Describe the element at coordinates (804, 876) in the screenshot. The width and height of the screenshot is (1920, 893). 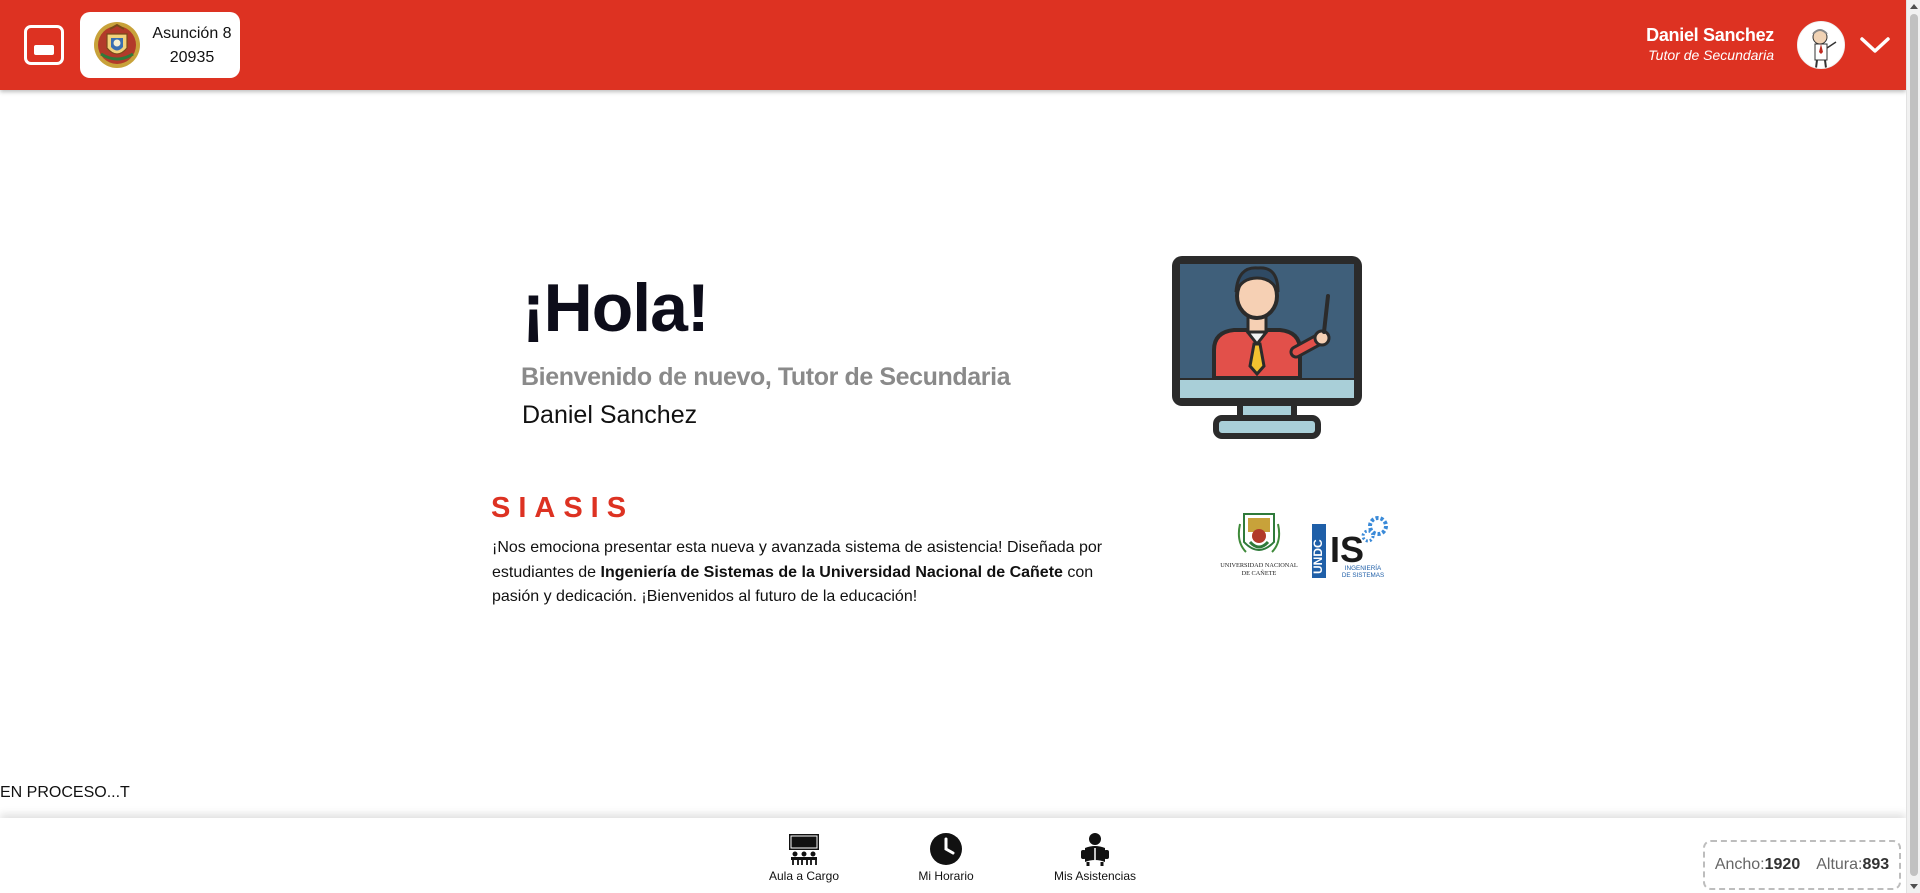
I see `nav-item-label: Aula a Cargo` at that location.